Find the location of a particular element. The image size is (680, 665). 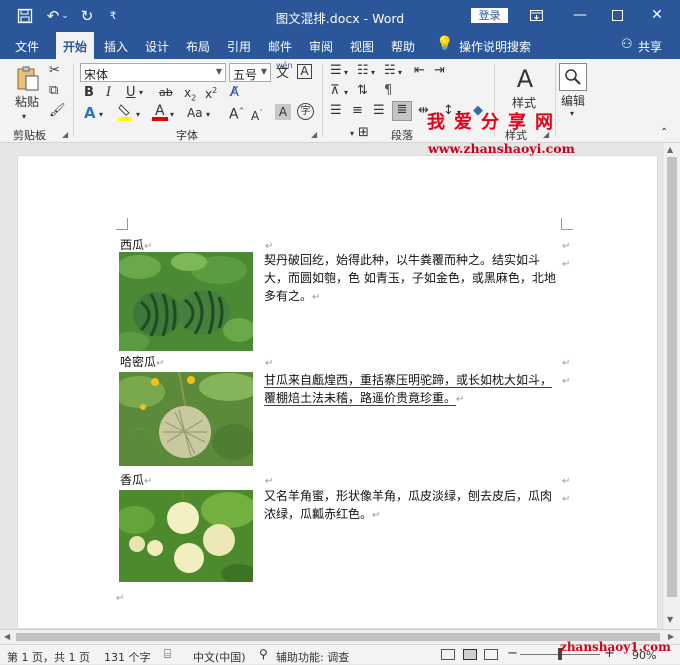

tab-home: 开始 is located at coordinates (75, 45).